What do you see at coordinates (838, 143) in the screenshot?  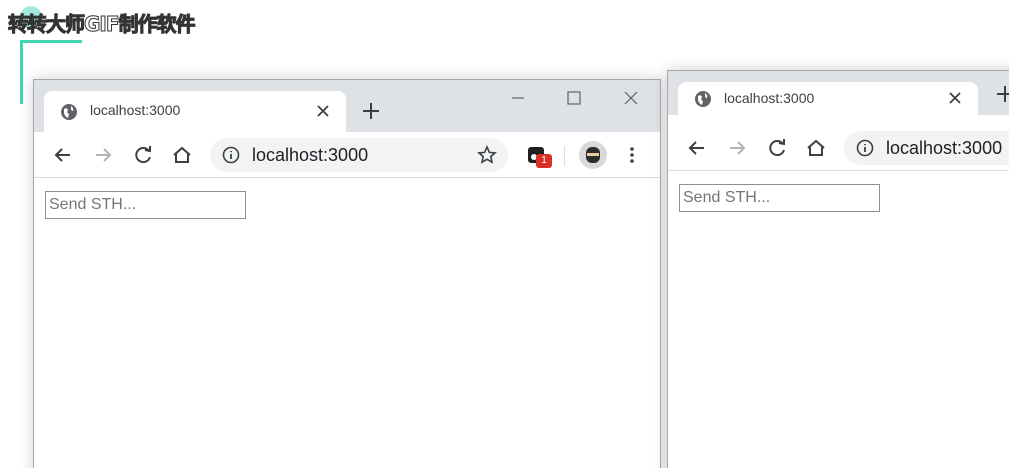 I see `toolbar: localhost:3000` at bounding box center [838, 143].